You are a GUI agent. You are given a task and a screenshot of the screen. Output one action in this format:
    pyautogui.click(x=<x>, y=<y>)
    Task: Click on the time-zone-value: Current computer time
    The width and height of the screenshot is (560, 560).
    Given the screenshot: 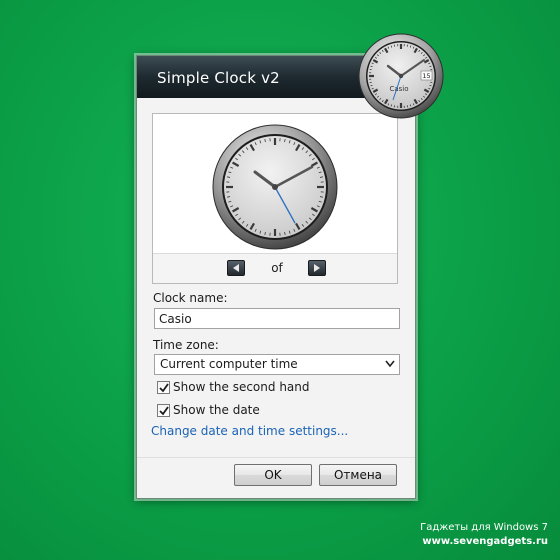 What is the action you would take?
    pyautogui.click(x=229, y=364)
    